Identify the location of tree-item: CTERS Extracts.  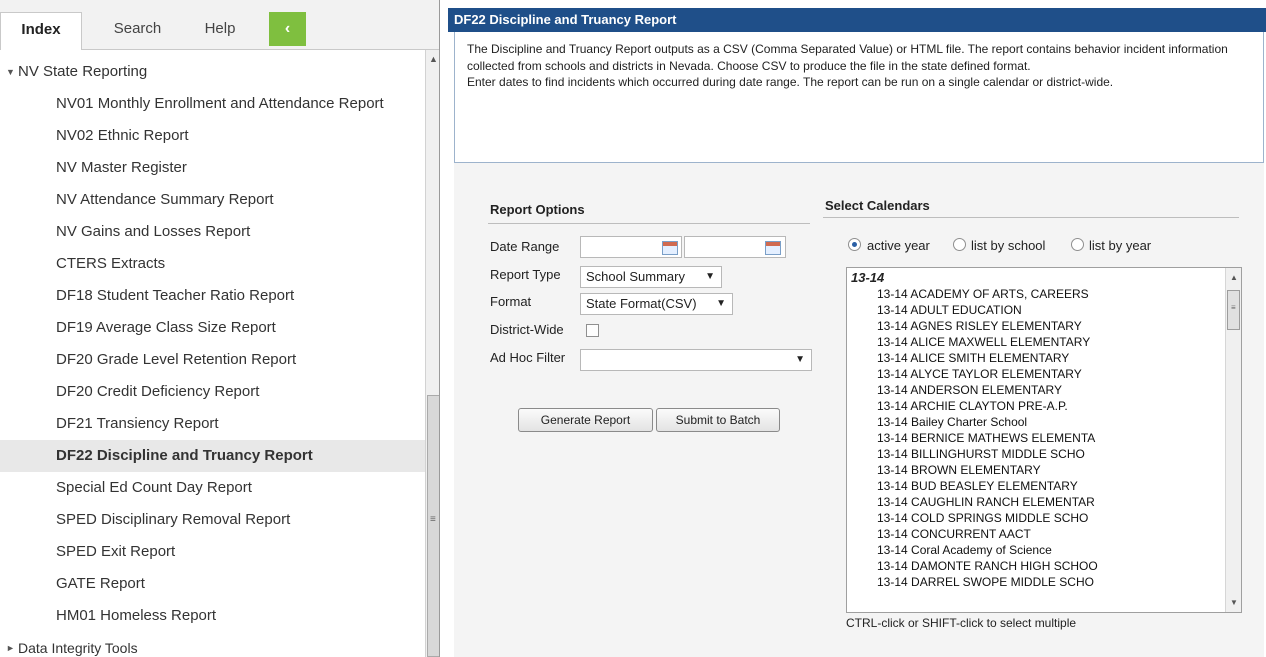
(212, 264).